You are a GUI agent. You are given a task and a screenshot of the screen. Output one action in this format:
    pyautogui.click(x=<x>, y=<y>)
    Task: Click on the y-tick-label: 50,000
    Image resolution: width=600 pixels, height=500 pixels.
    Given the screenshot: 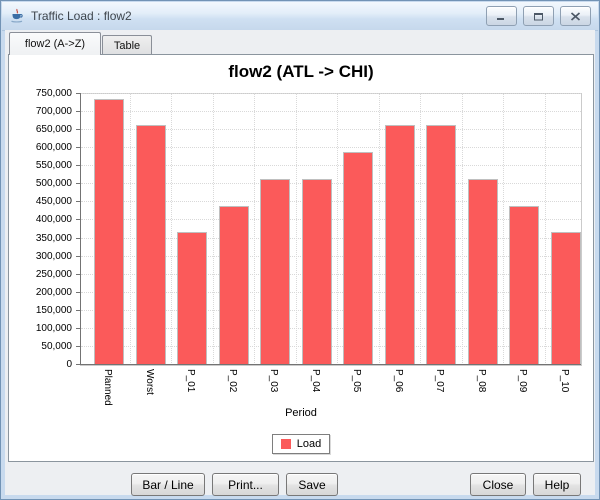 What is the action you would take?
    pyautogui.click(x=56, y=346)
    